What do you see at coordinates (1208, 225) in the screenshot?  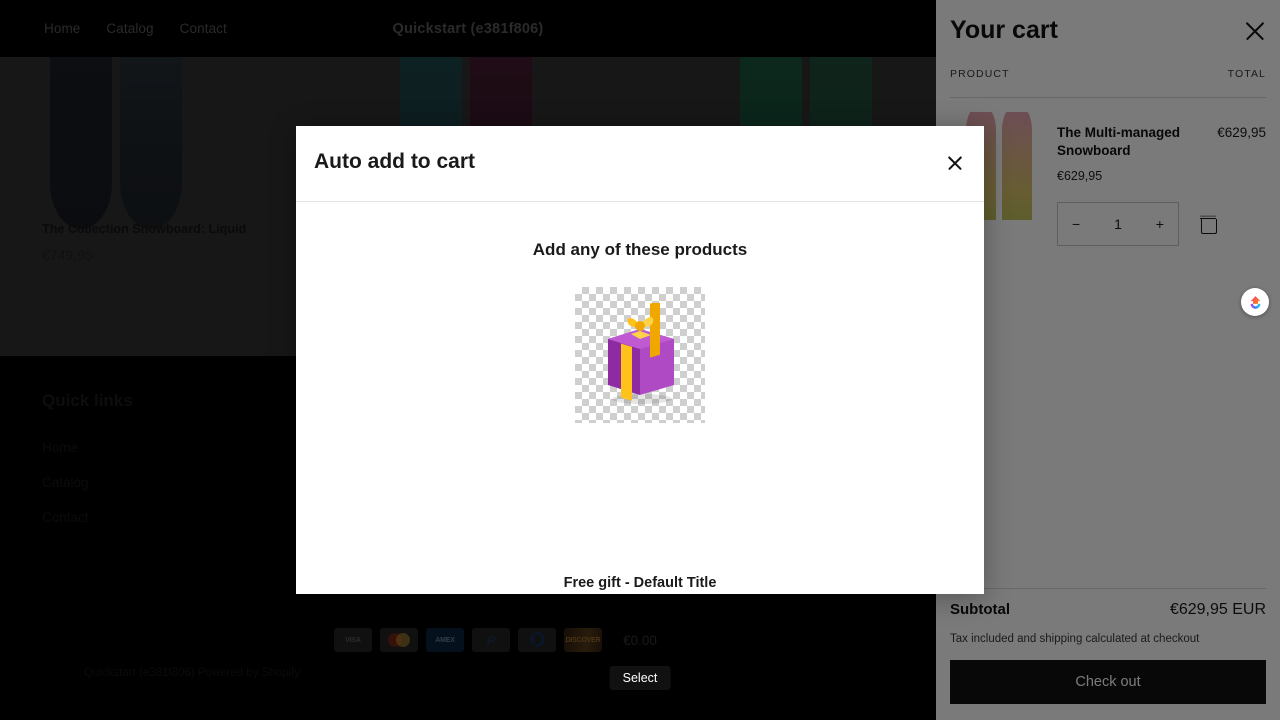 I see `trash-icon` at bounding box center [1208, 225].